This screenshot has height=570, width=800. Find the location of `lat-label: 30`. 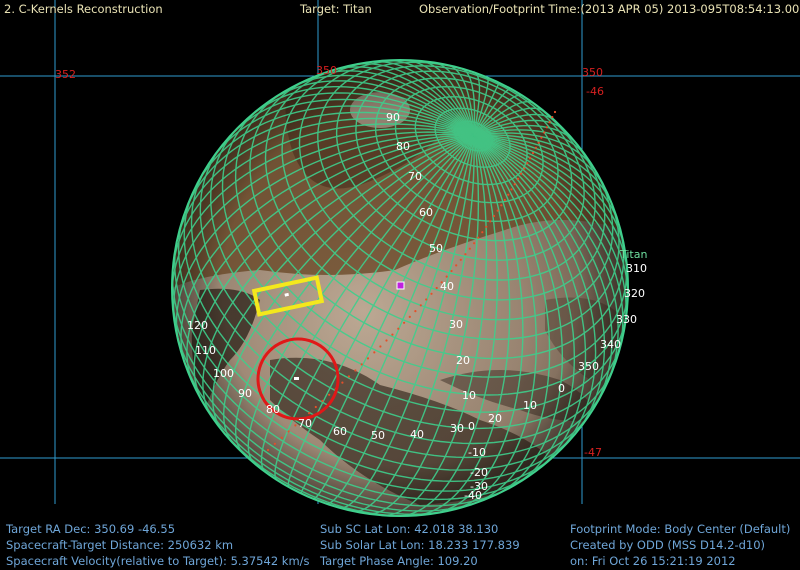

lat-label: 30 is located at coordinates (456, 324).